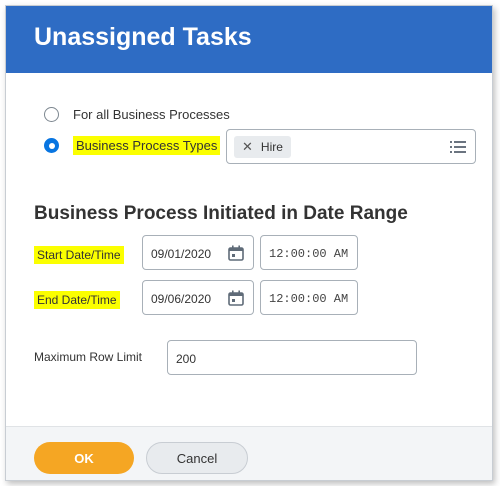 This screenshot has width=500, height=486. I want to click on dialog-header: Unassigned Tasks, so click(249, 39).